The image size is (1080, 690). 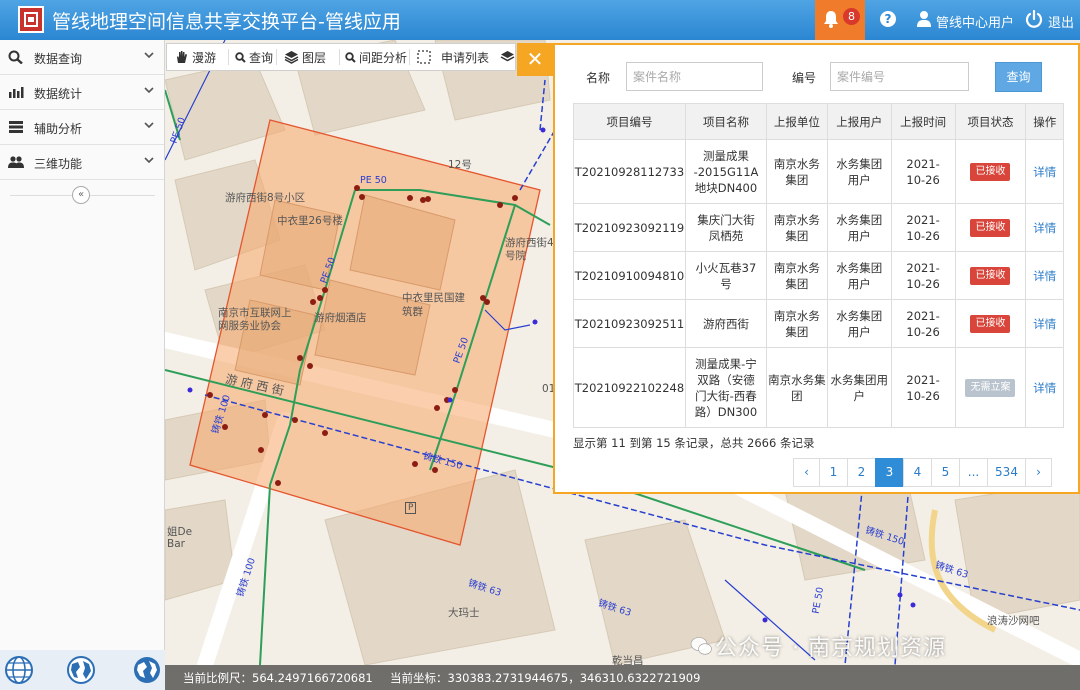 What do you see at coordinates (1044, 121) in the screenshot?
I see `column-header: 操作` at bounding box center [1044, 121].